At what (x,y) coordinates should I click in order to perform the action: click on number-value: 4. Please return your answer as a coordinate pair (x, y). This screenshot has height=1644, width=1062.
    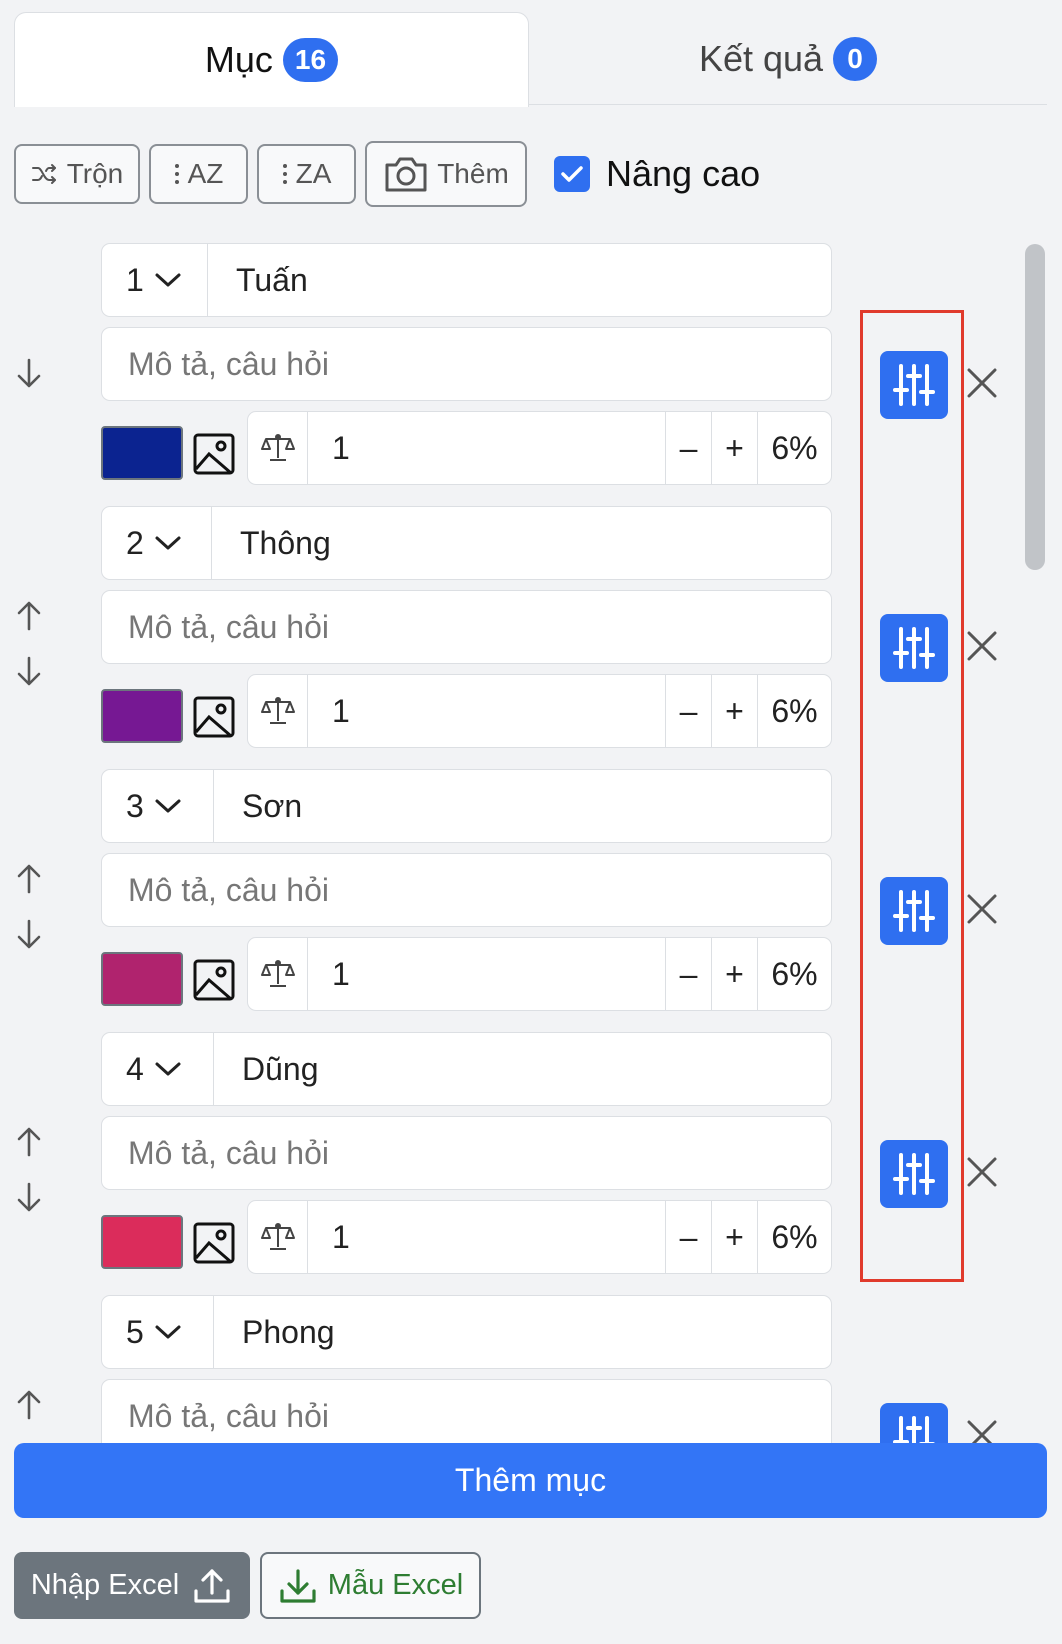
    Looking at the image, I should click on (135, 1068).